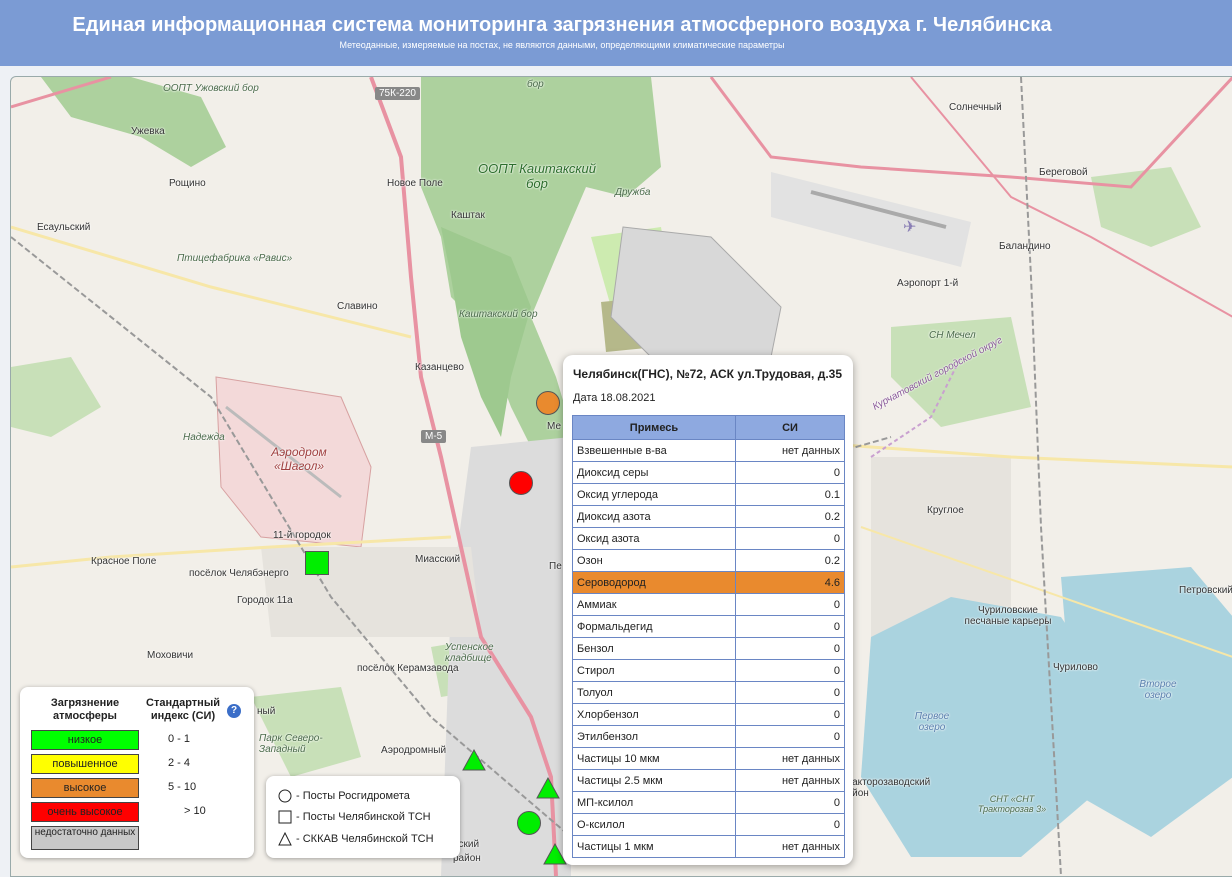 This screenshot has width=1232, height=877. Describe the element at coordinates (654, 758) in the screenshot. I see `pollutant-name: Частицы 10 мкм` at that location.